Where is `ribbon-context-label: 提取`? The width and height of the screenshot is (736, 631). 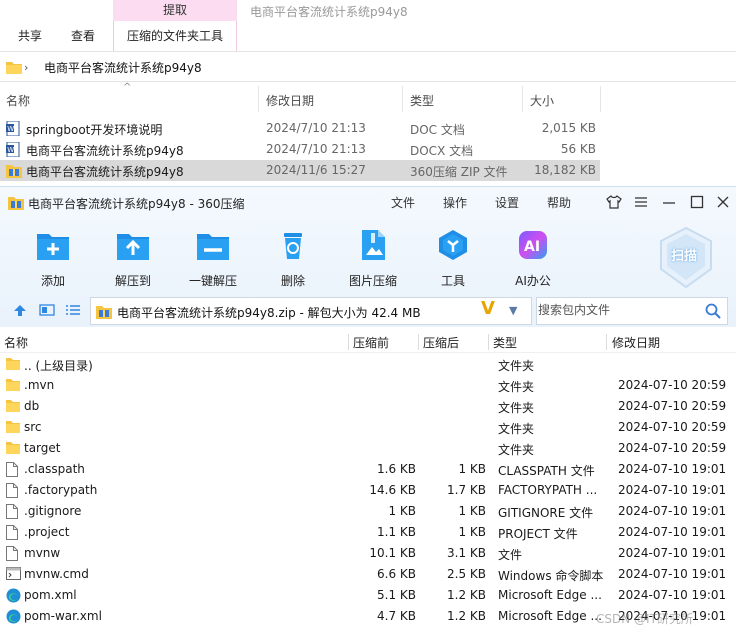 ribbon-context-label: 提取 is located at coordinates (175, 10).